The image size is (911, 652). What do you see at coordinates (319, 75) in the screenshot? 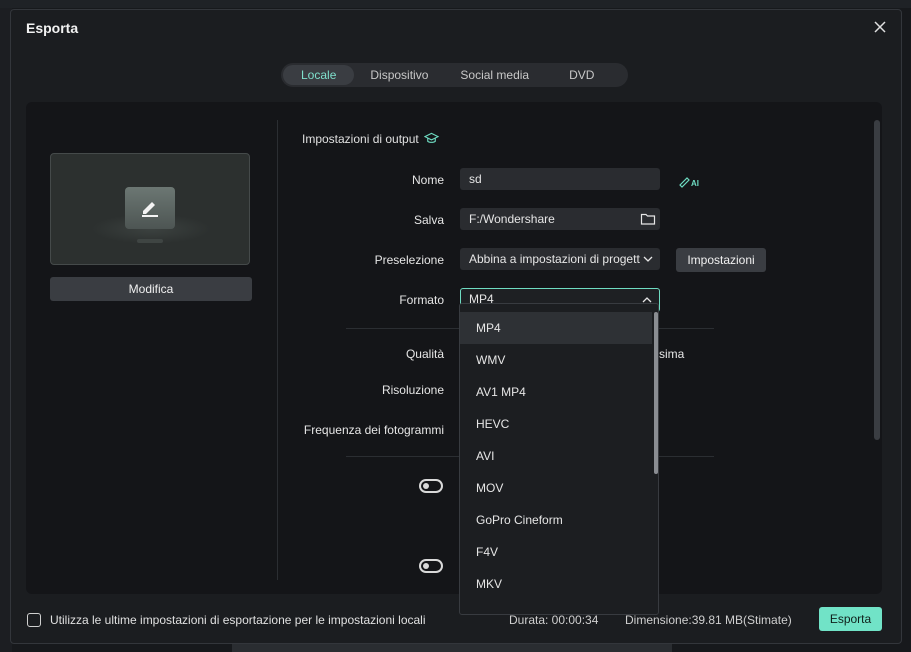
I see `tab-locale: Locale` at bounding box center [319, 75].